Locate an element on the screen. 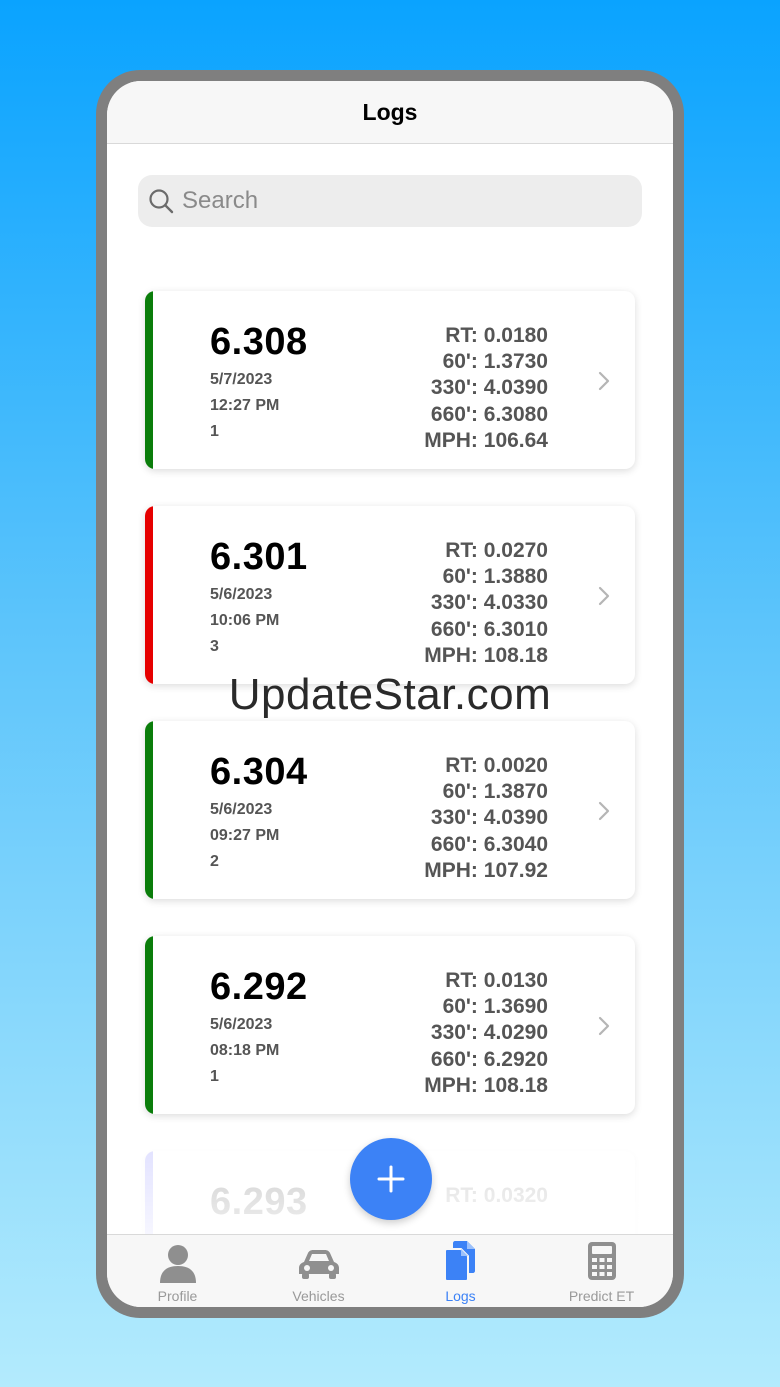 The width and height of the screenshot is (780, 1387). split-60ft: 60': 1.3870 is located at coordinates (495, 792).